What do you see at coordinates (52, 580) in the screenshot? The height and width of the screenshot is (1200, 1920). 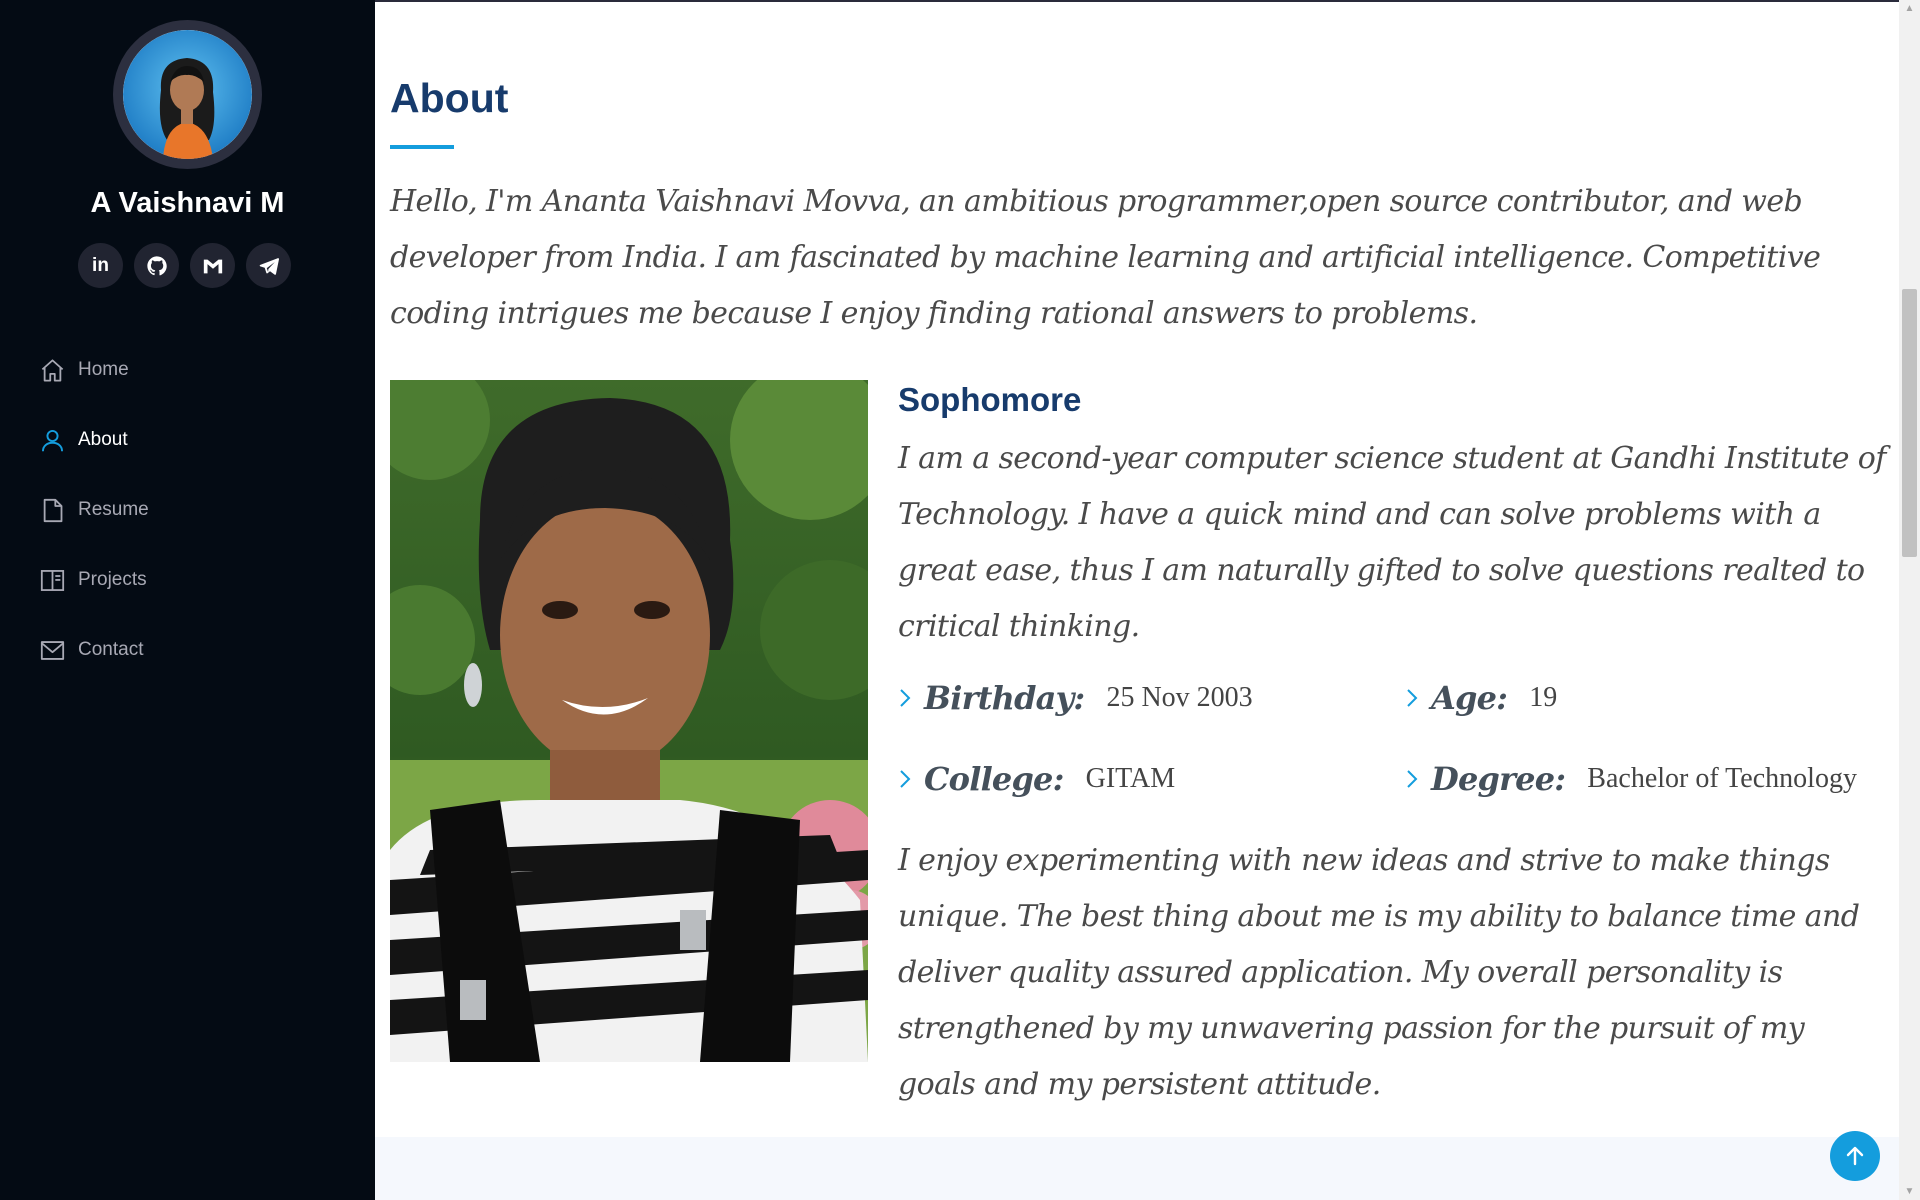 I see `book-icon` at bounding box center [52, 580].